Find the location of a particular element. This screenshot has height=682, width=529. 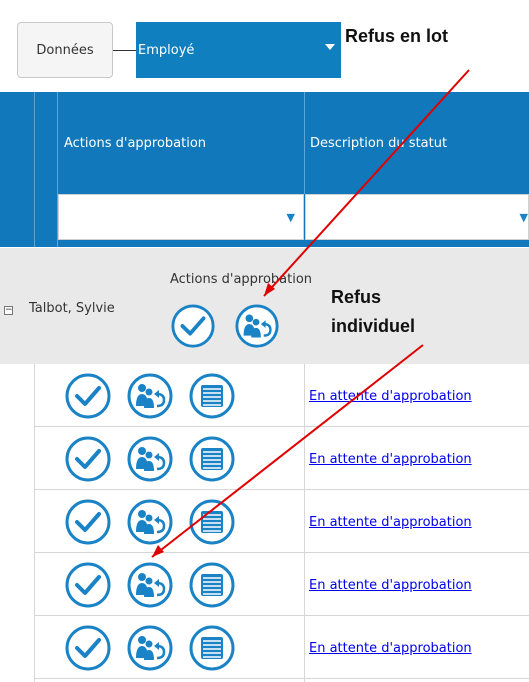

column-header-actions: Actions d'approbation is located at coordinates (135, 143).